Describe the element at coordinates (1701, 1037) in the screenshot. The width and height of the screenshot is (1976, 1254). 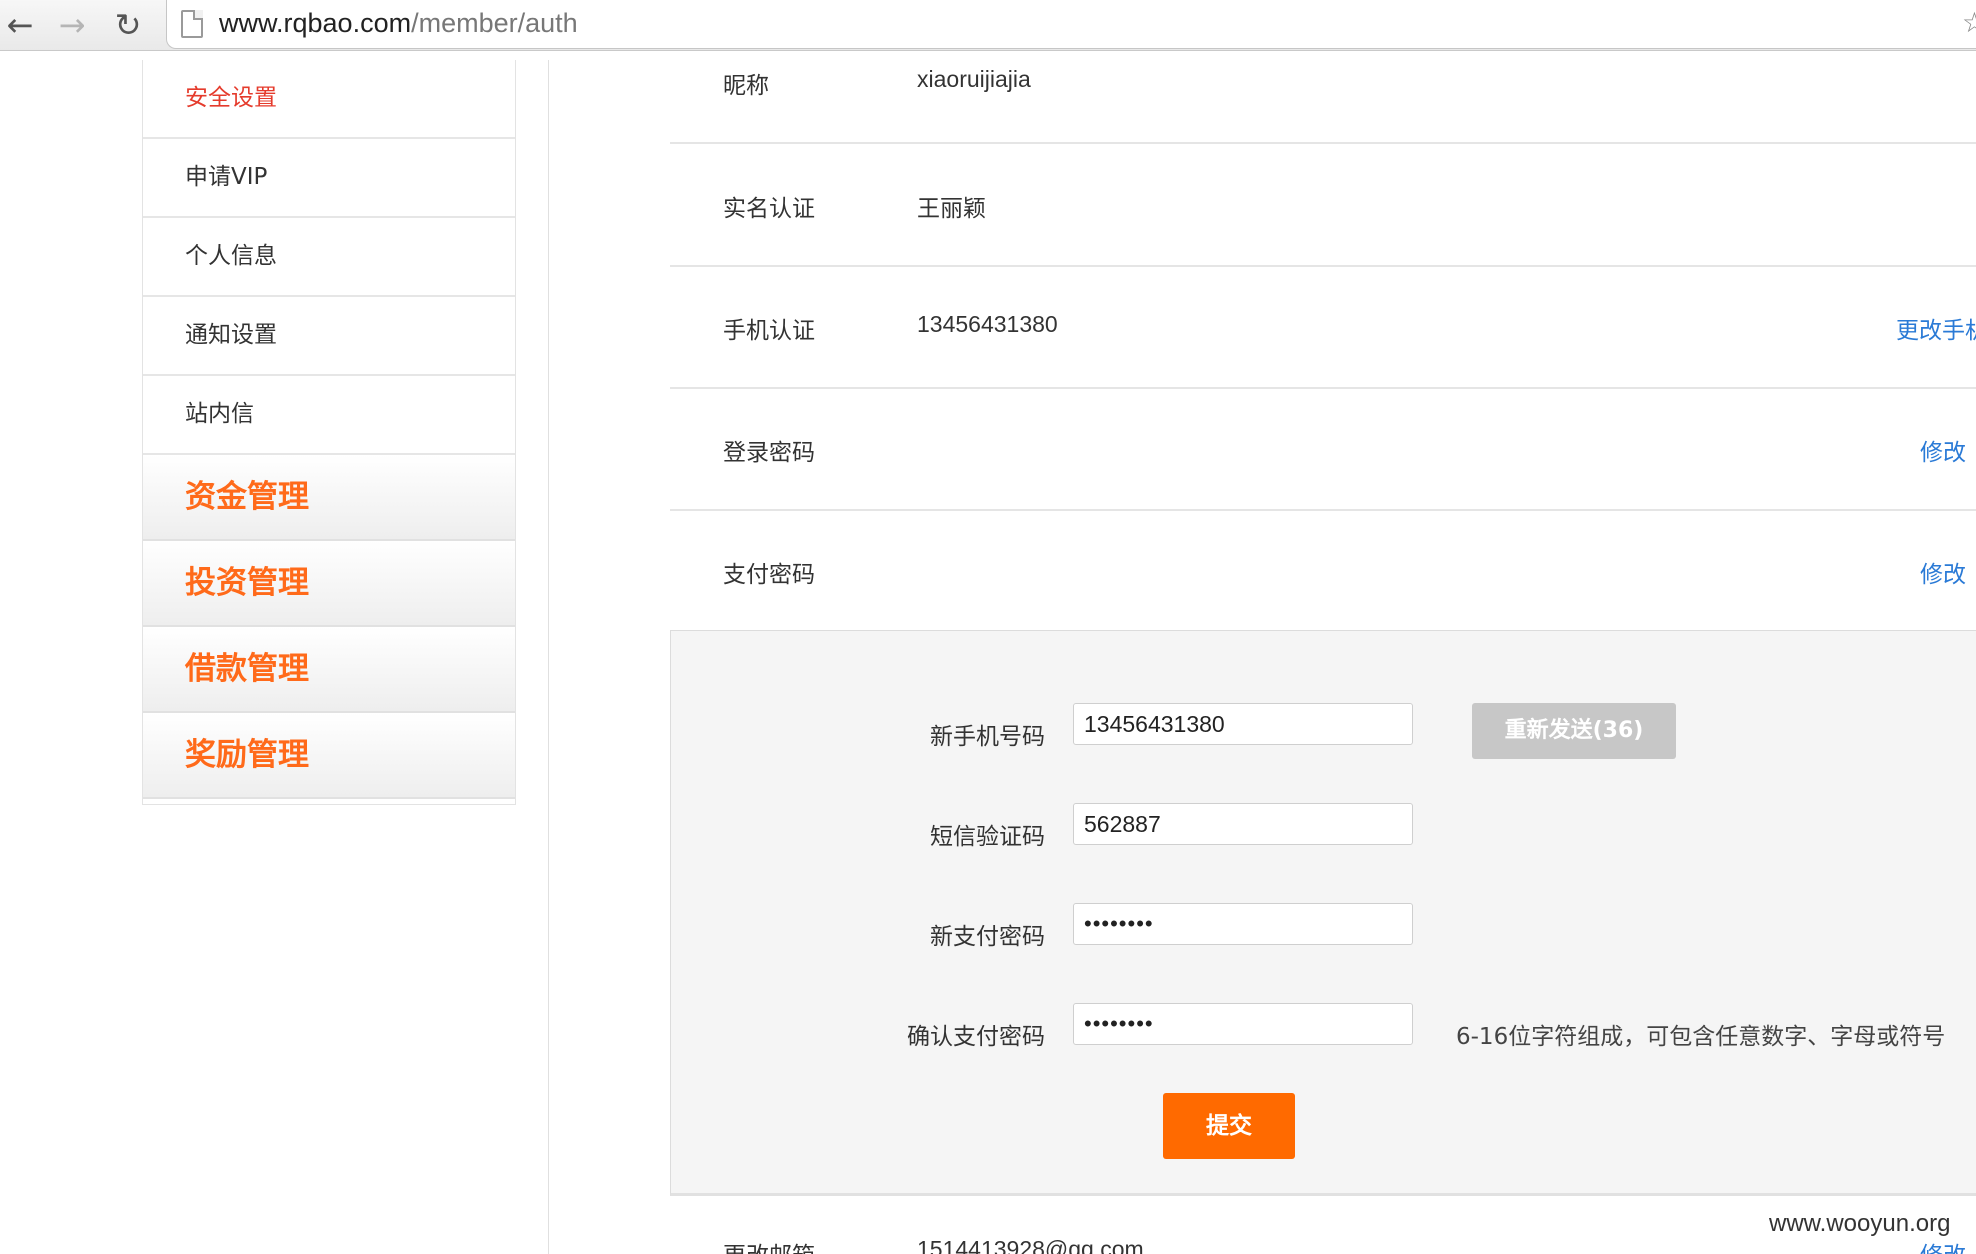
I see `password-hint: 6-16位字符组成，可包含任意数字、字母或符号` at that location.